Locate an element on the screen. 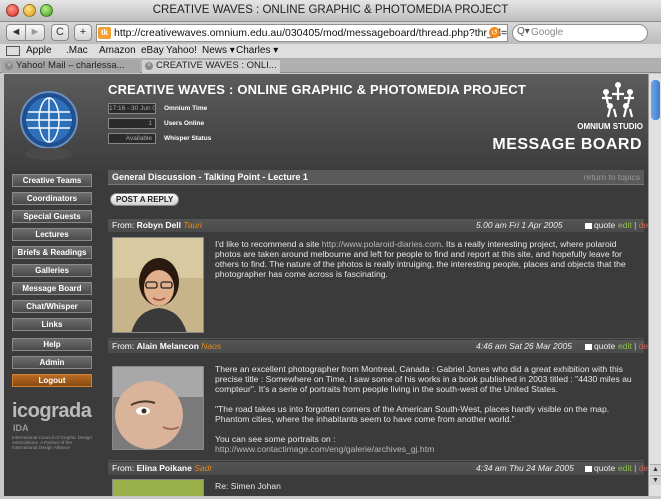 The height and width of the screenshot is (499, 661). return-to-topics-link: return to topics is located at coordinates (612, 177).